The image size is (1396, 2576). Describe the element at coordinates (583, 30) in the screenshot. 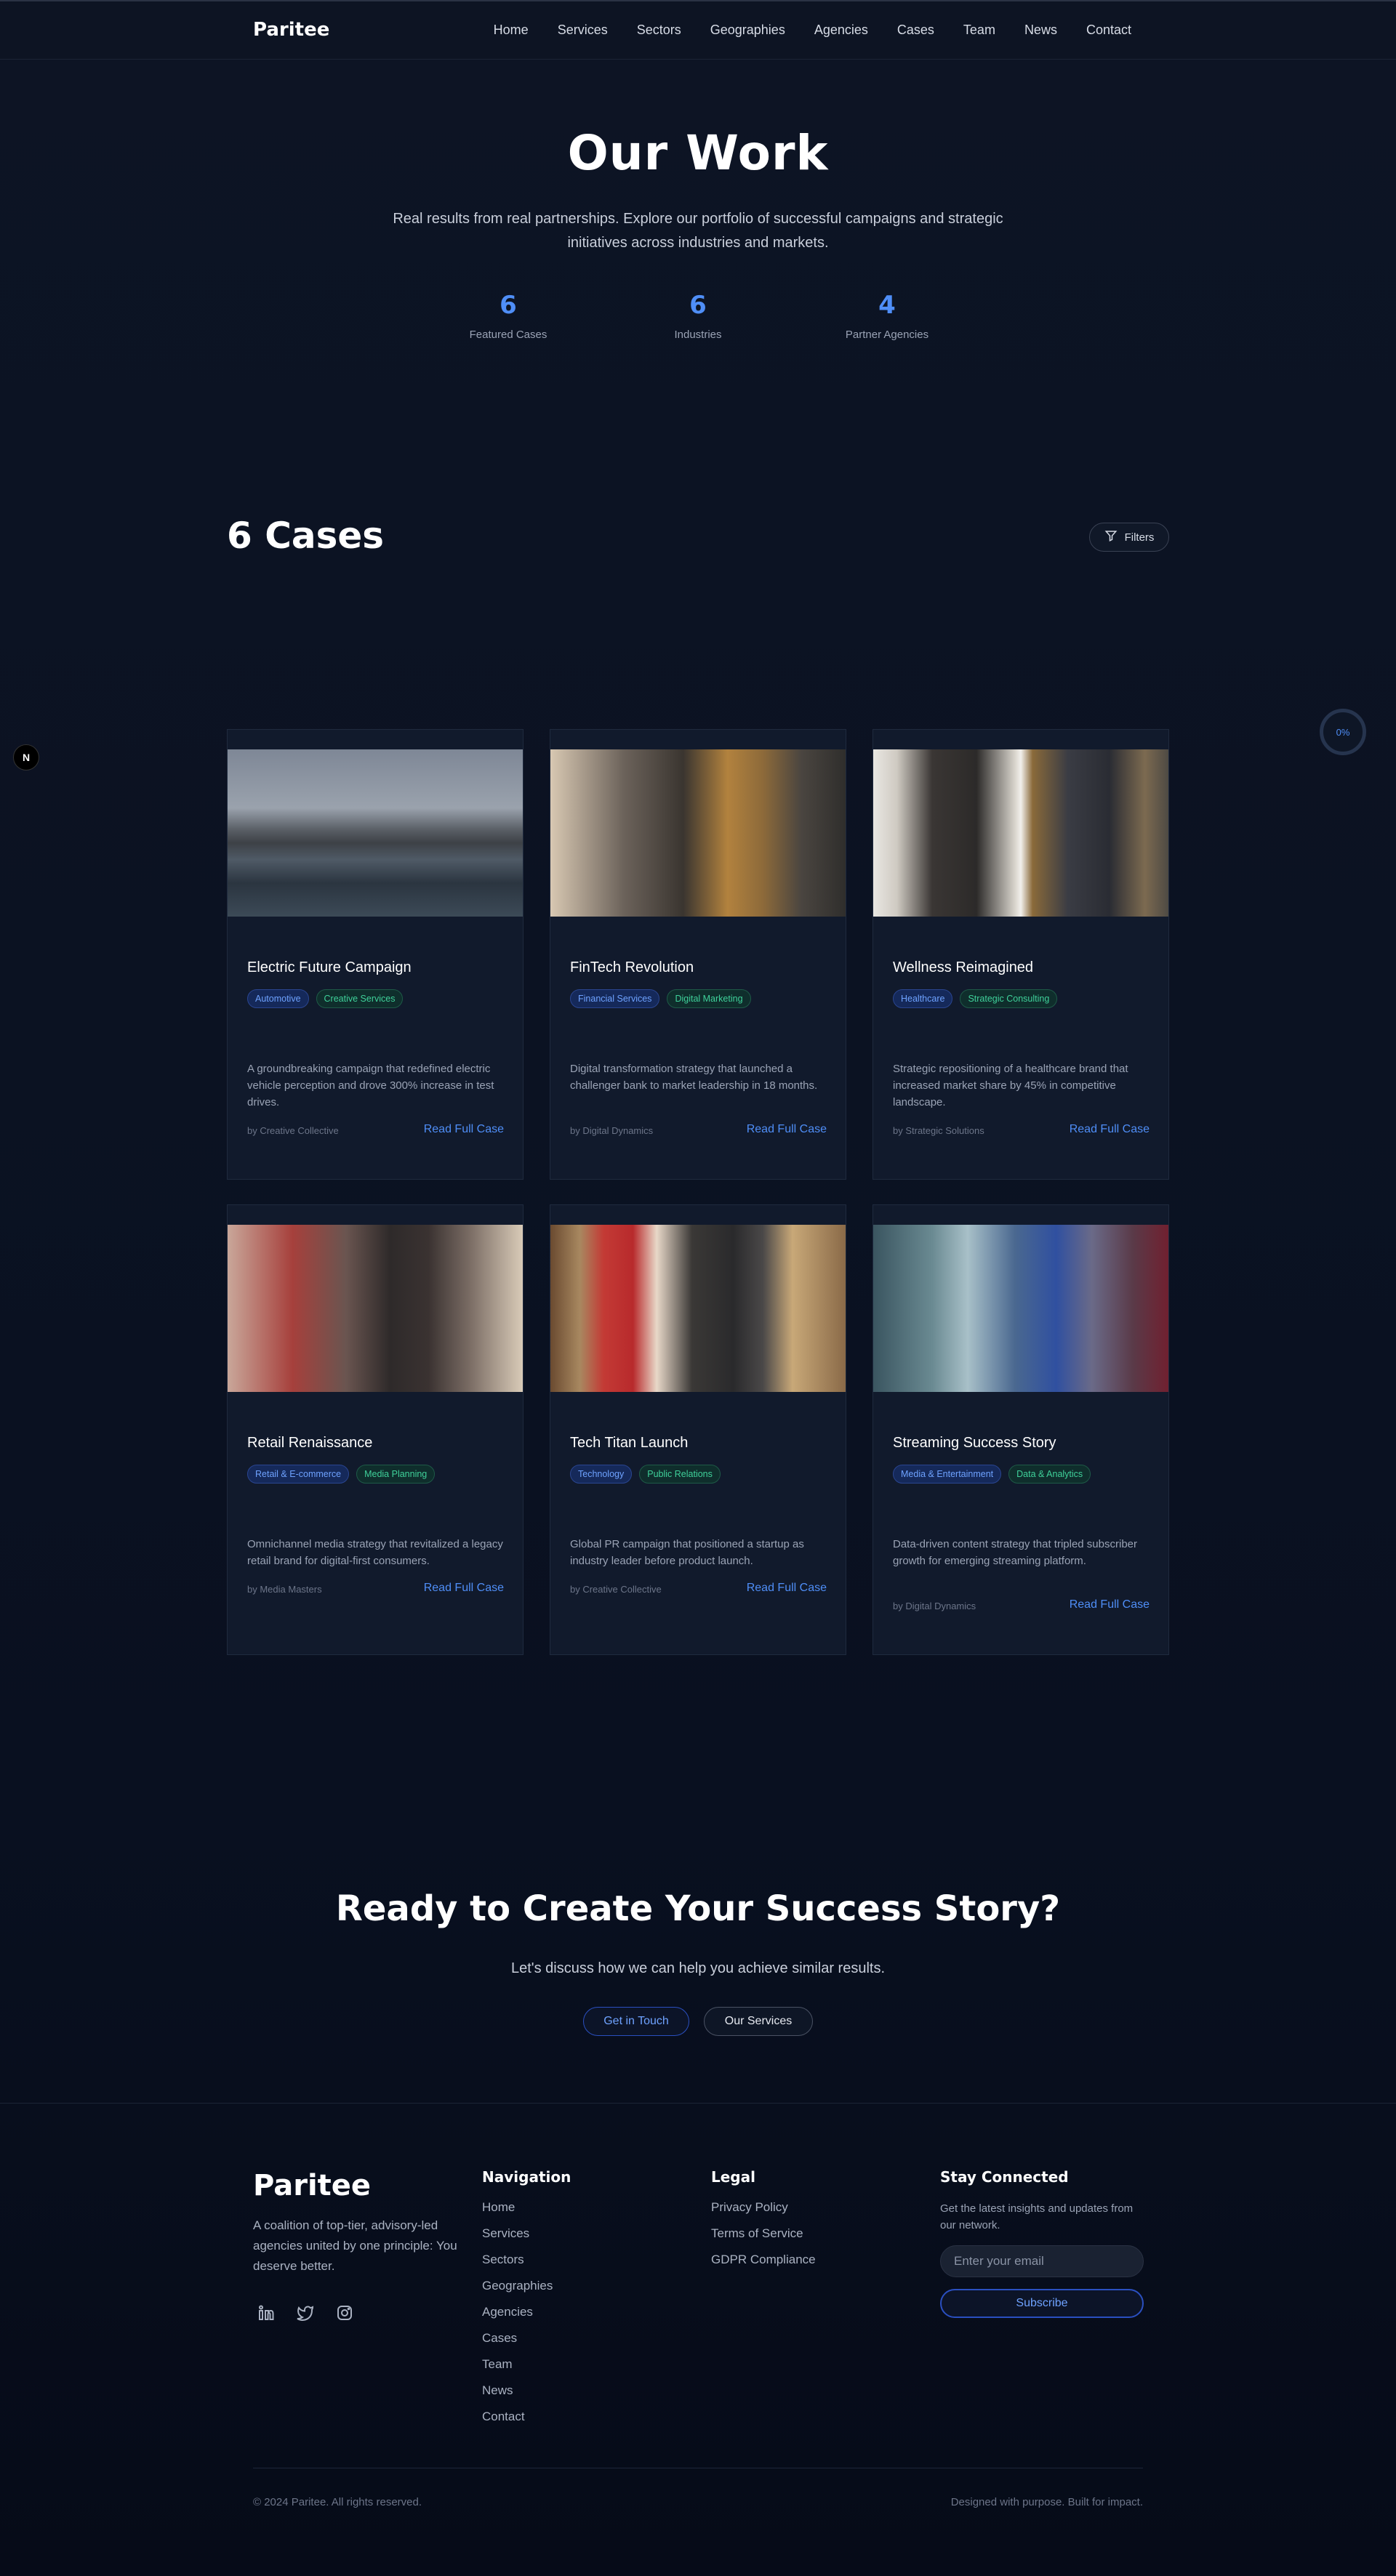

I see `nav-link-services: Services` at that location.